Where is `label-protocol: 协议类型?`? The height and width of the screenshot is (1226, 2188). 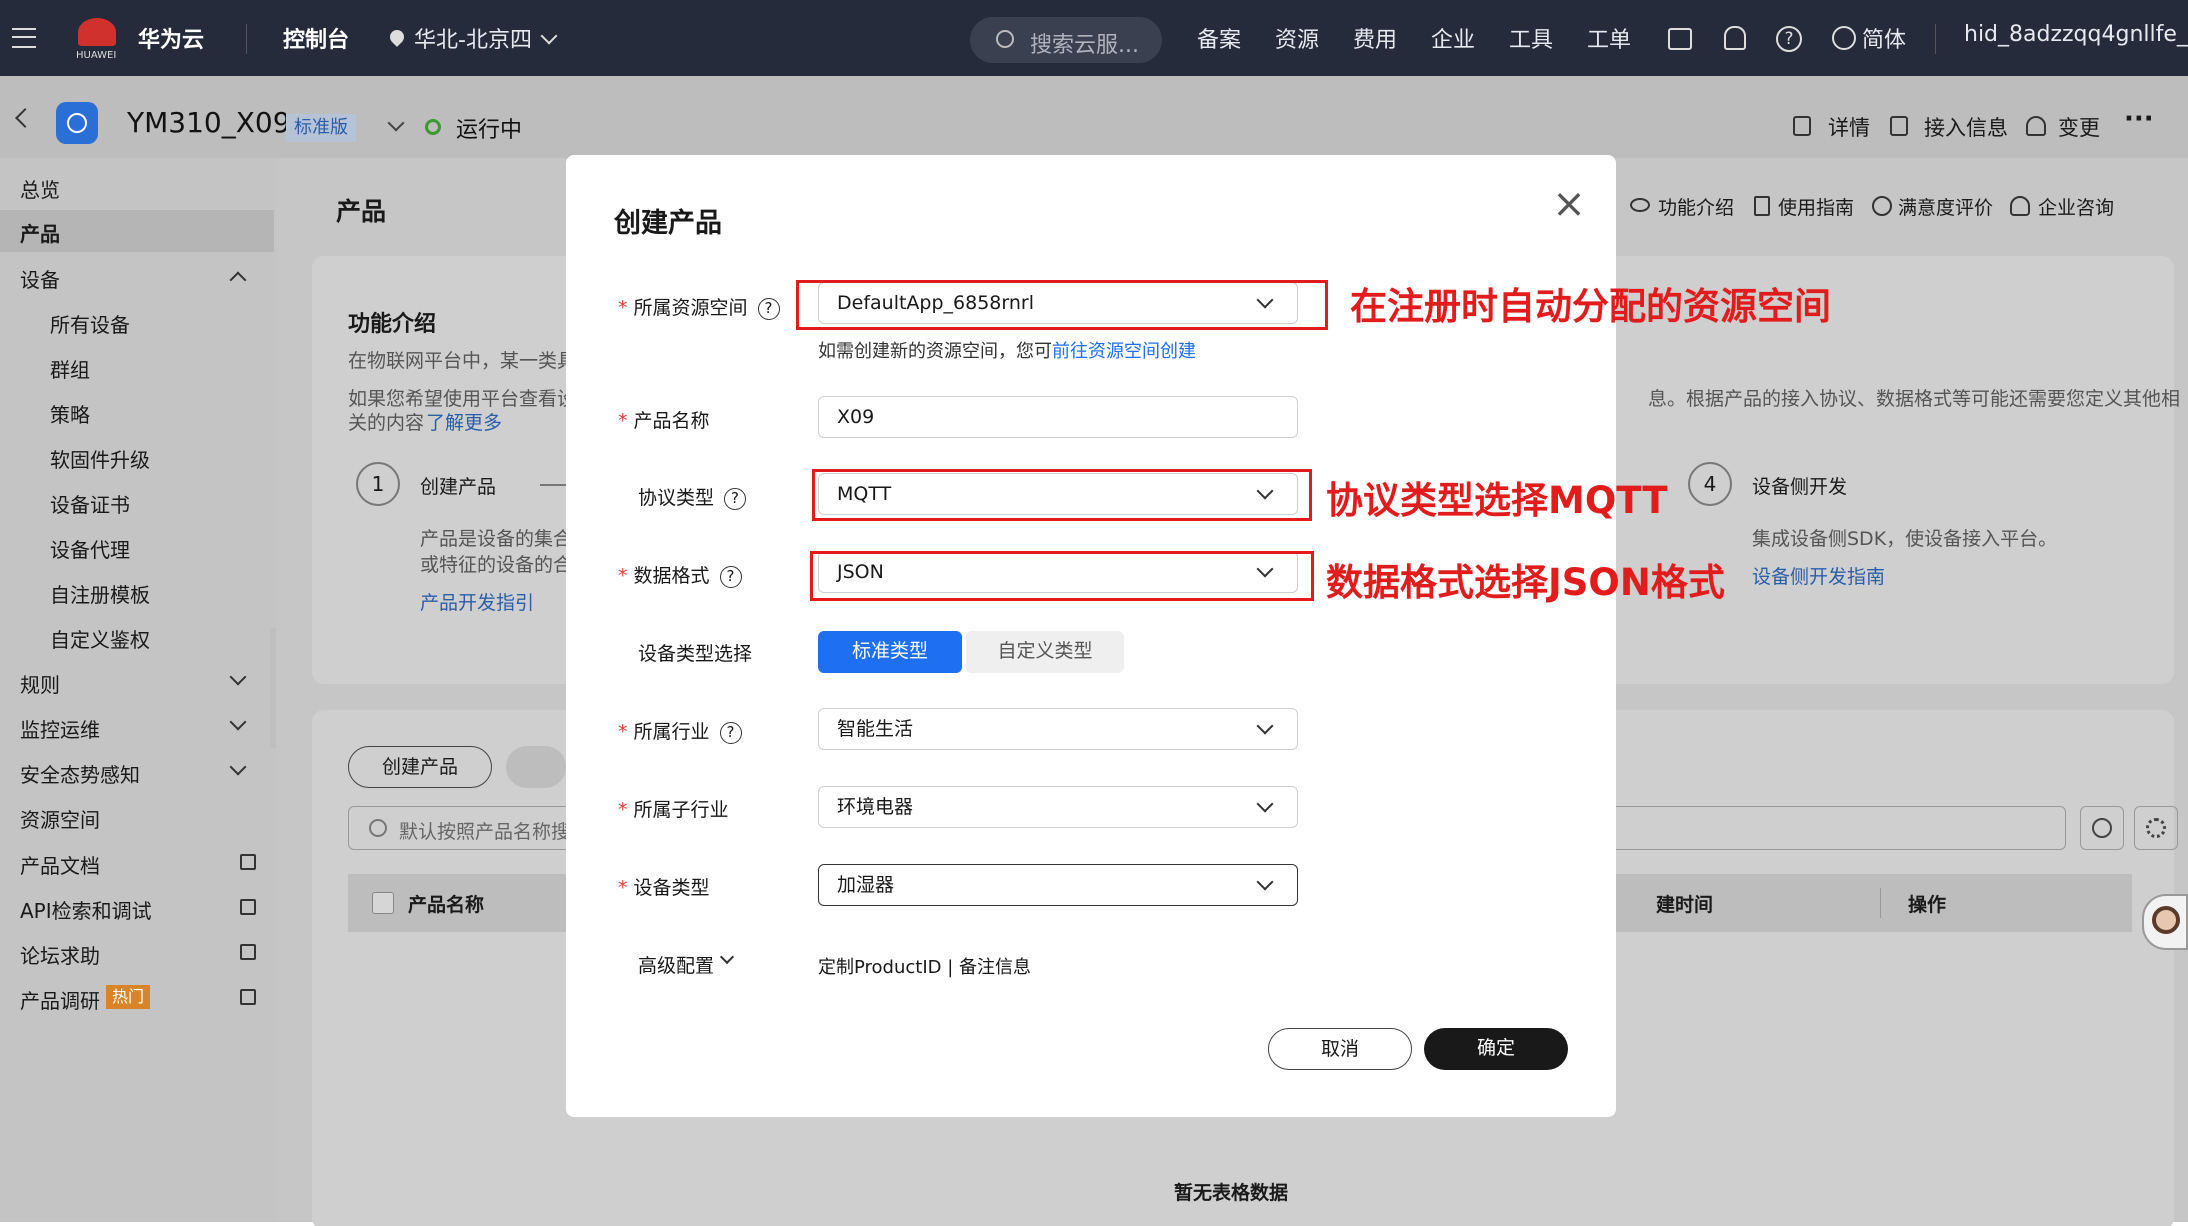 label-protocol: 协议类型? is located at coordinates (692, 496).